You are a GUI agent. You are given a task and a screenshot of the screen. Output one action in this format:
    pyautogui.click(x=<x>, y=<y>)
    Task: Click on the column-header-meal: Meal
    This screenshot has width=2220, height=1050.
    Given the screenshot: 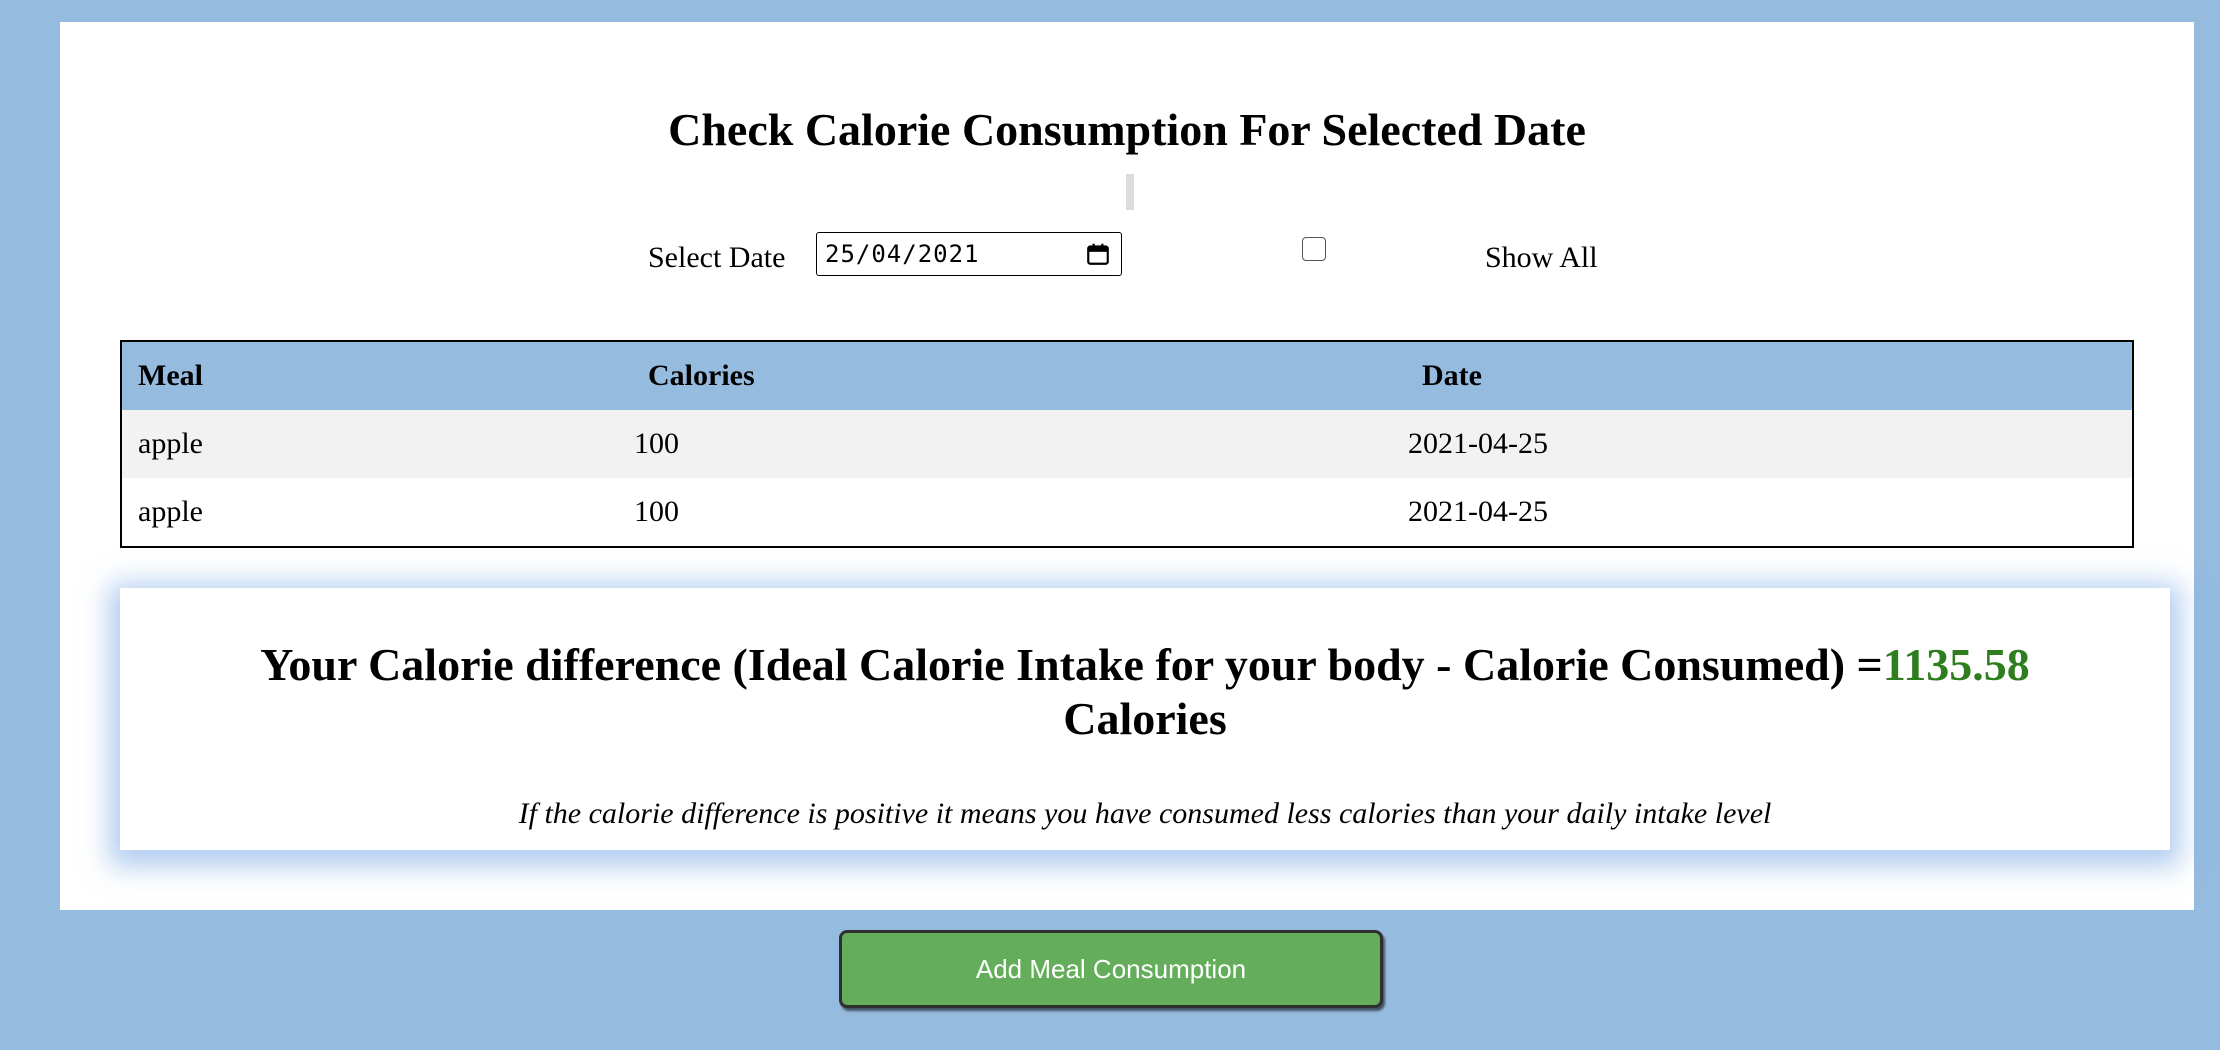 What is the action you would take?
    pyautogui.click(x=170, y=375)
    